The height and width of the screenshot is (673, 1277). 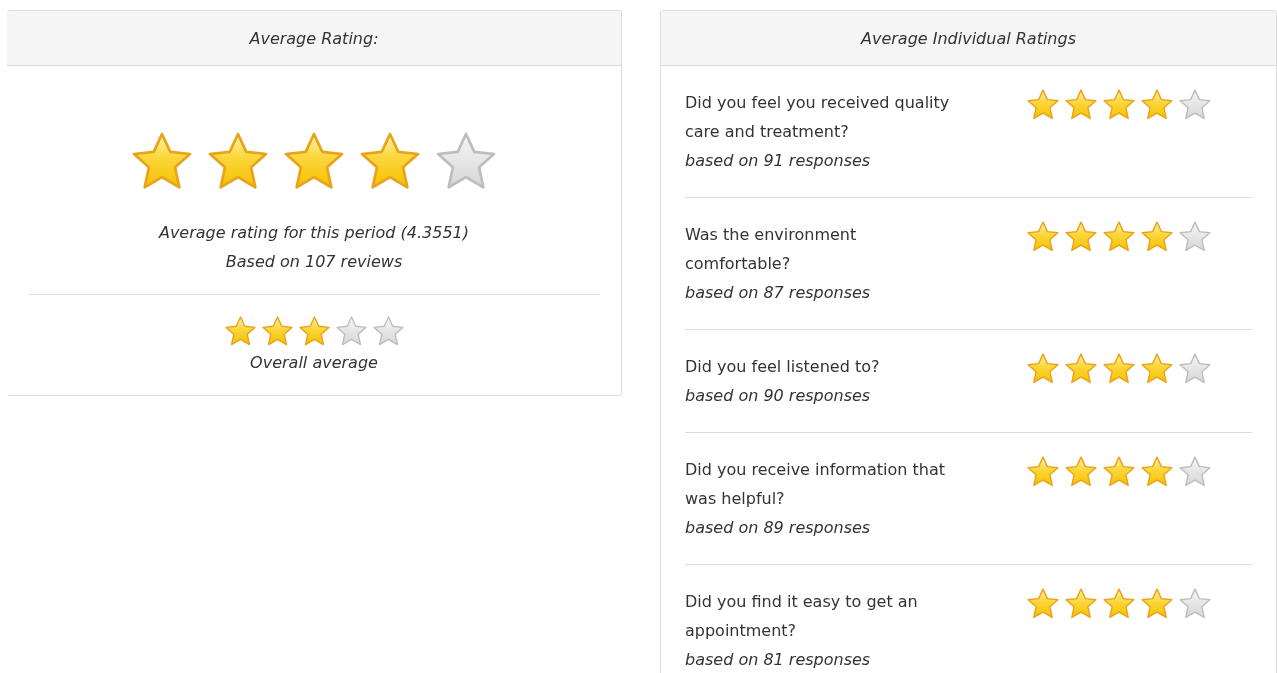 What do you see at coordinates (314, 262) in the screenshot?
I see `review-count: Based on 107 reviews` at bounding box center [314, 262].